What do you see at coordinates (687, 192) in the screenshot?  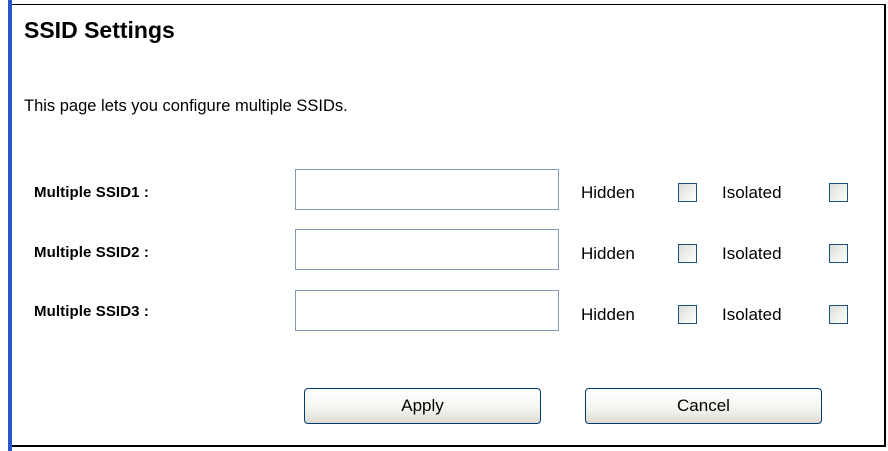 I see `ssid1-hidden-checkbox` at bounding box center [687, 192].